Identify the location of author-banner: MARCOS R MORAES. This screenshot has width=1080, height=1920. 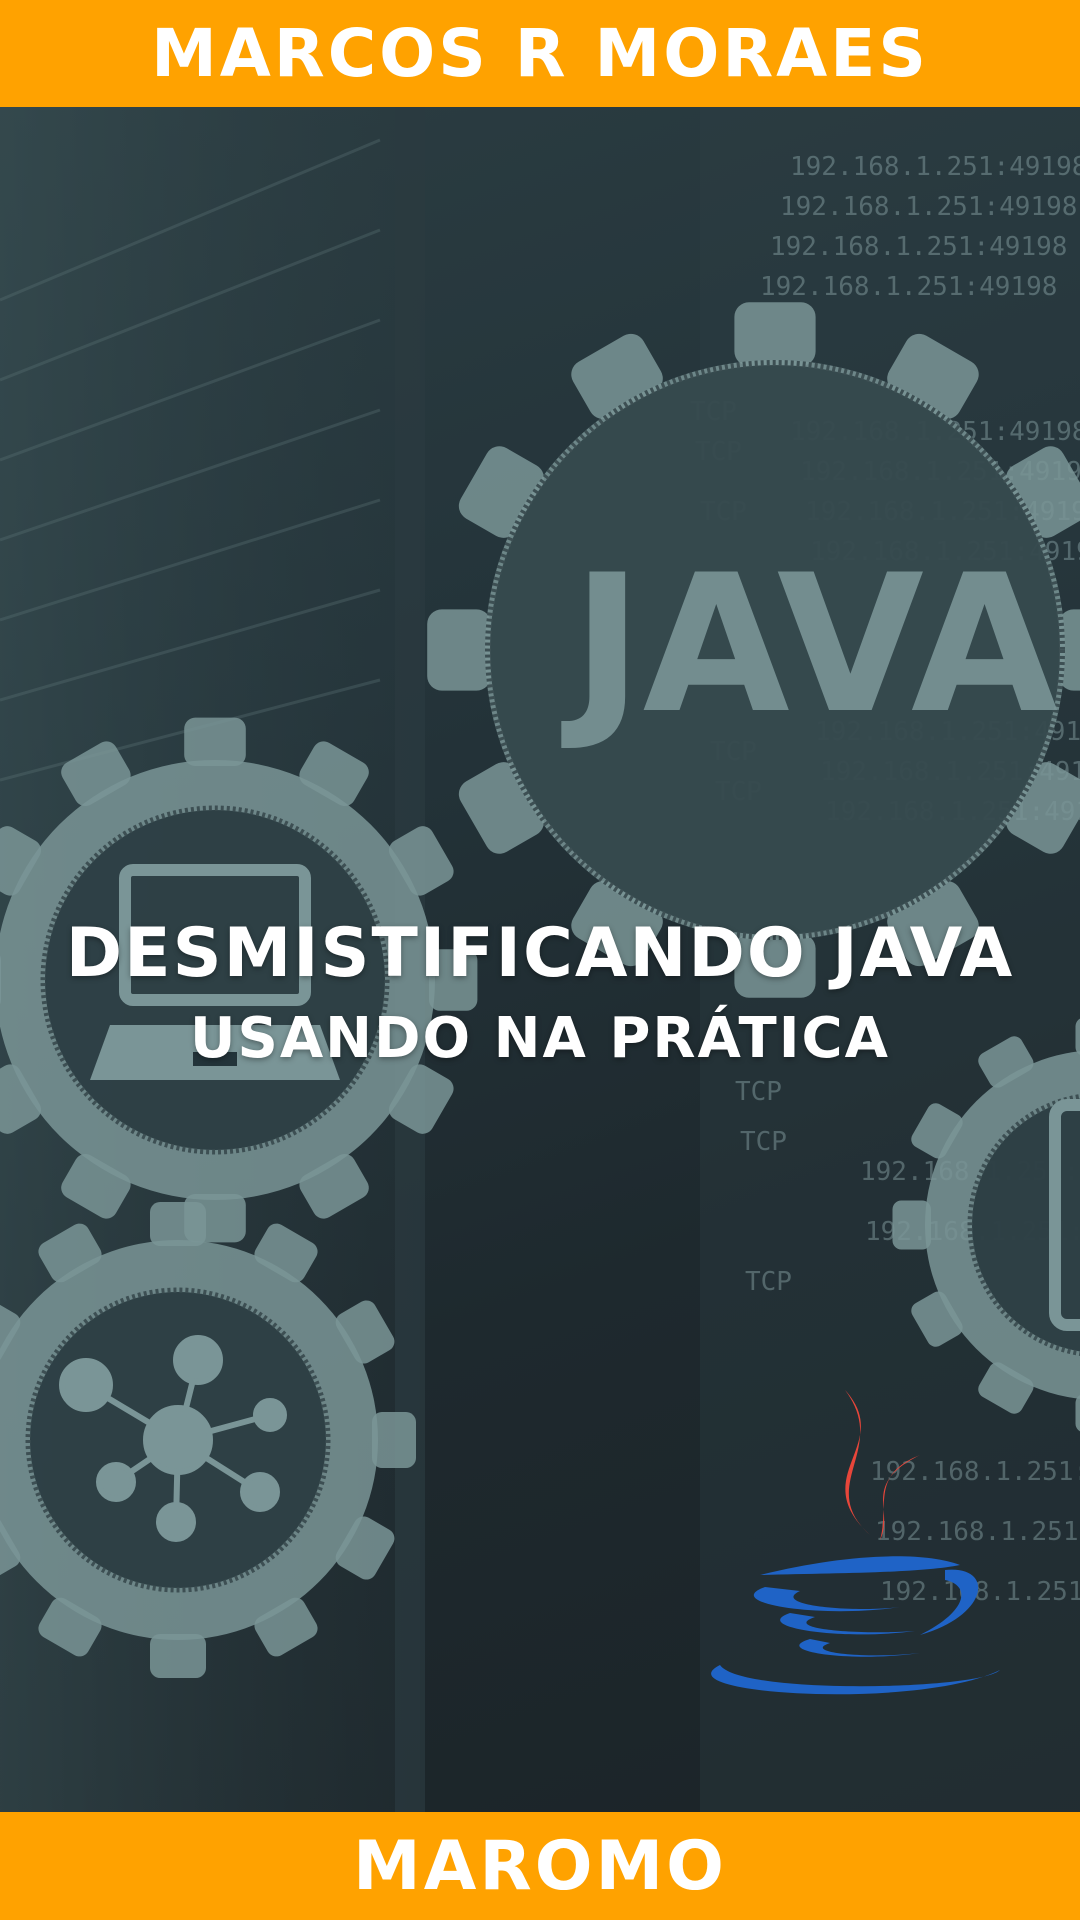
(540, 53).